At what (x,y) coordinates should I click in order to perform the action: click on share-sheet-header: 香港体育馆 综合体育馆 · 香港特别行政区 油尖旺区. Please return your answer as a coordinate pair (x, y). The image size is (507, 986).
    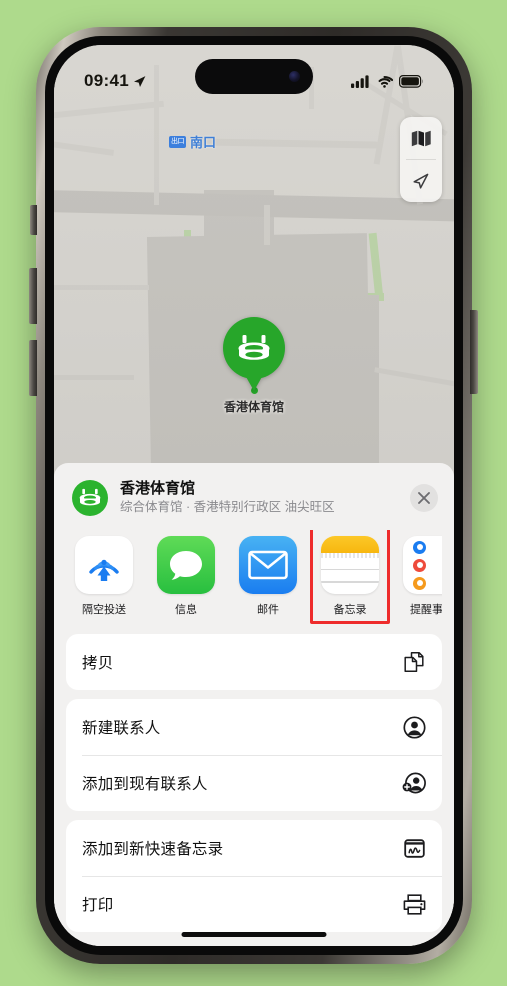
    Looking at the image, I should click on (254, 496).